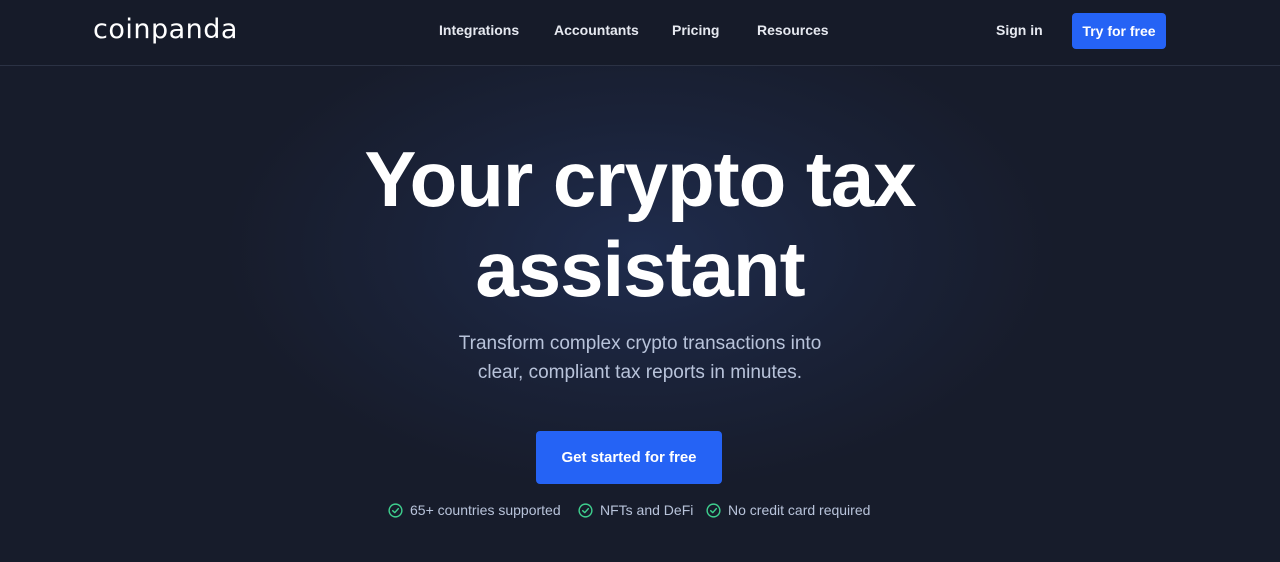  What do you see at coordinates (1119, 31) in the screenshot?
I see `try-for-free-button: Try for free` at bounding box center [1119, 31].